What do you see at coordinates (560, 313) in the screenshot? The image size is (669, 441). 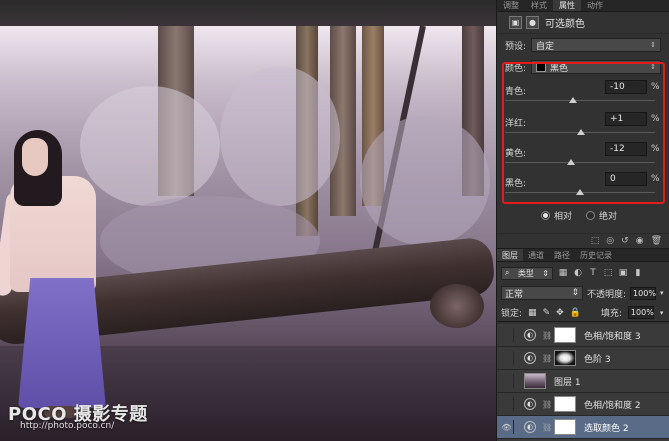 I see `lock-position-icon: ✥` at bounding box center [560, 313].